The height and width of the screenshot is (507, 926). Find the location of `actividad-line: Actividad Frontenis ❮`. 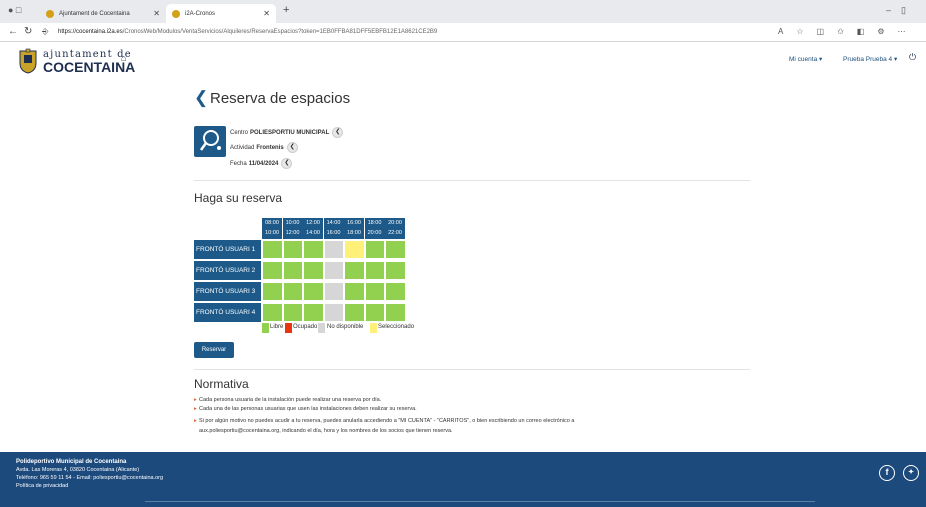

actividad-line: Actividad Frontenis ❮ is located at coordinates (264, 147).